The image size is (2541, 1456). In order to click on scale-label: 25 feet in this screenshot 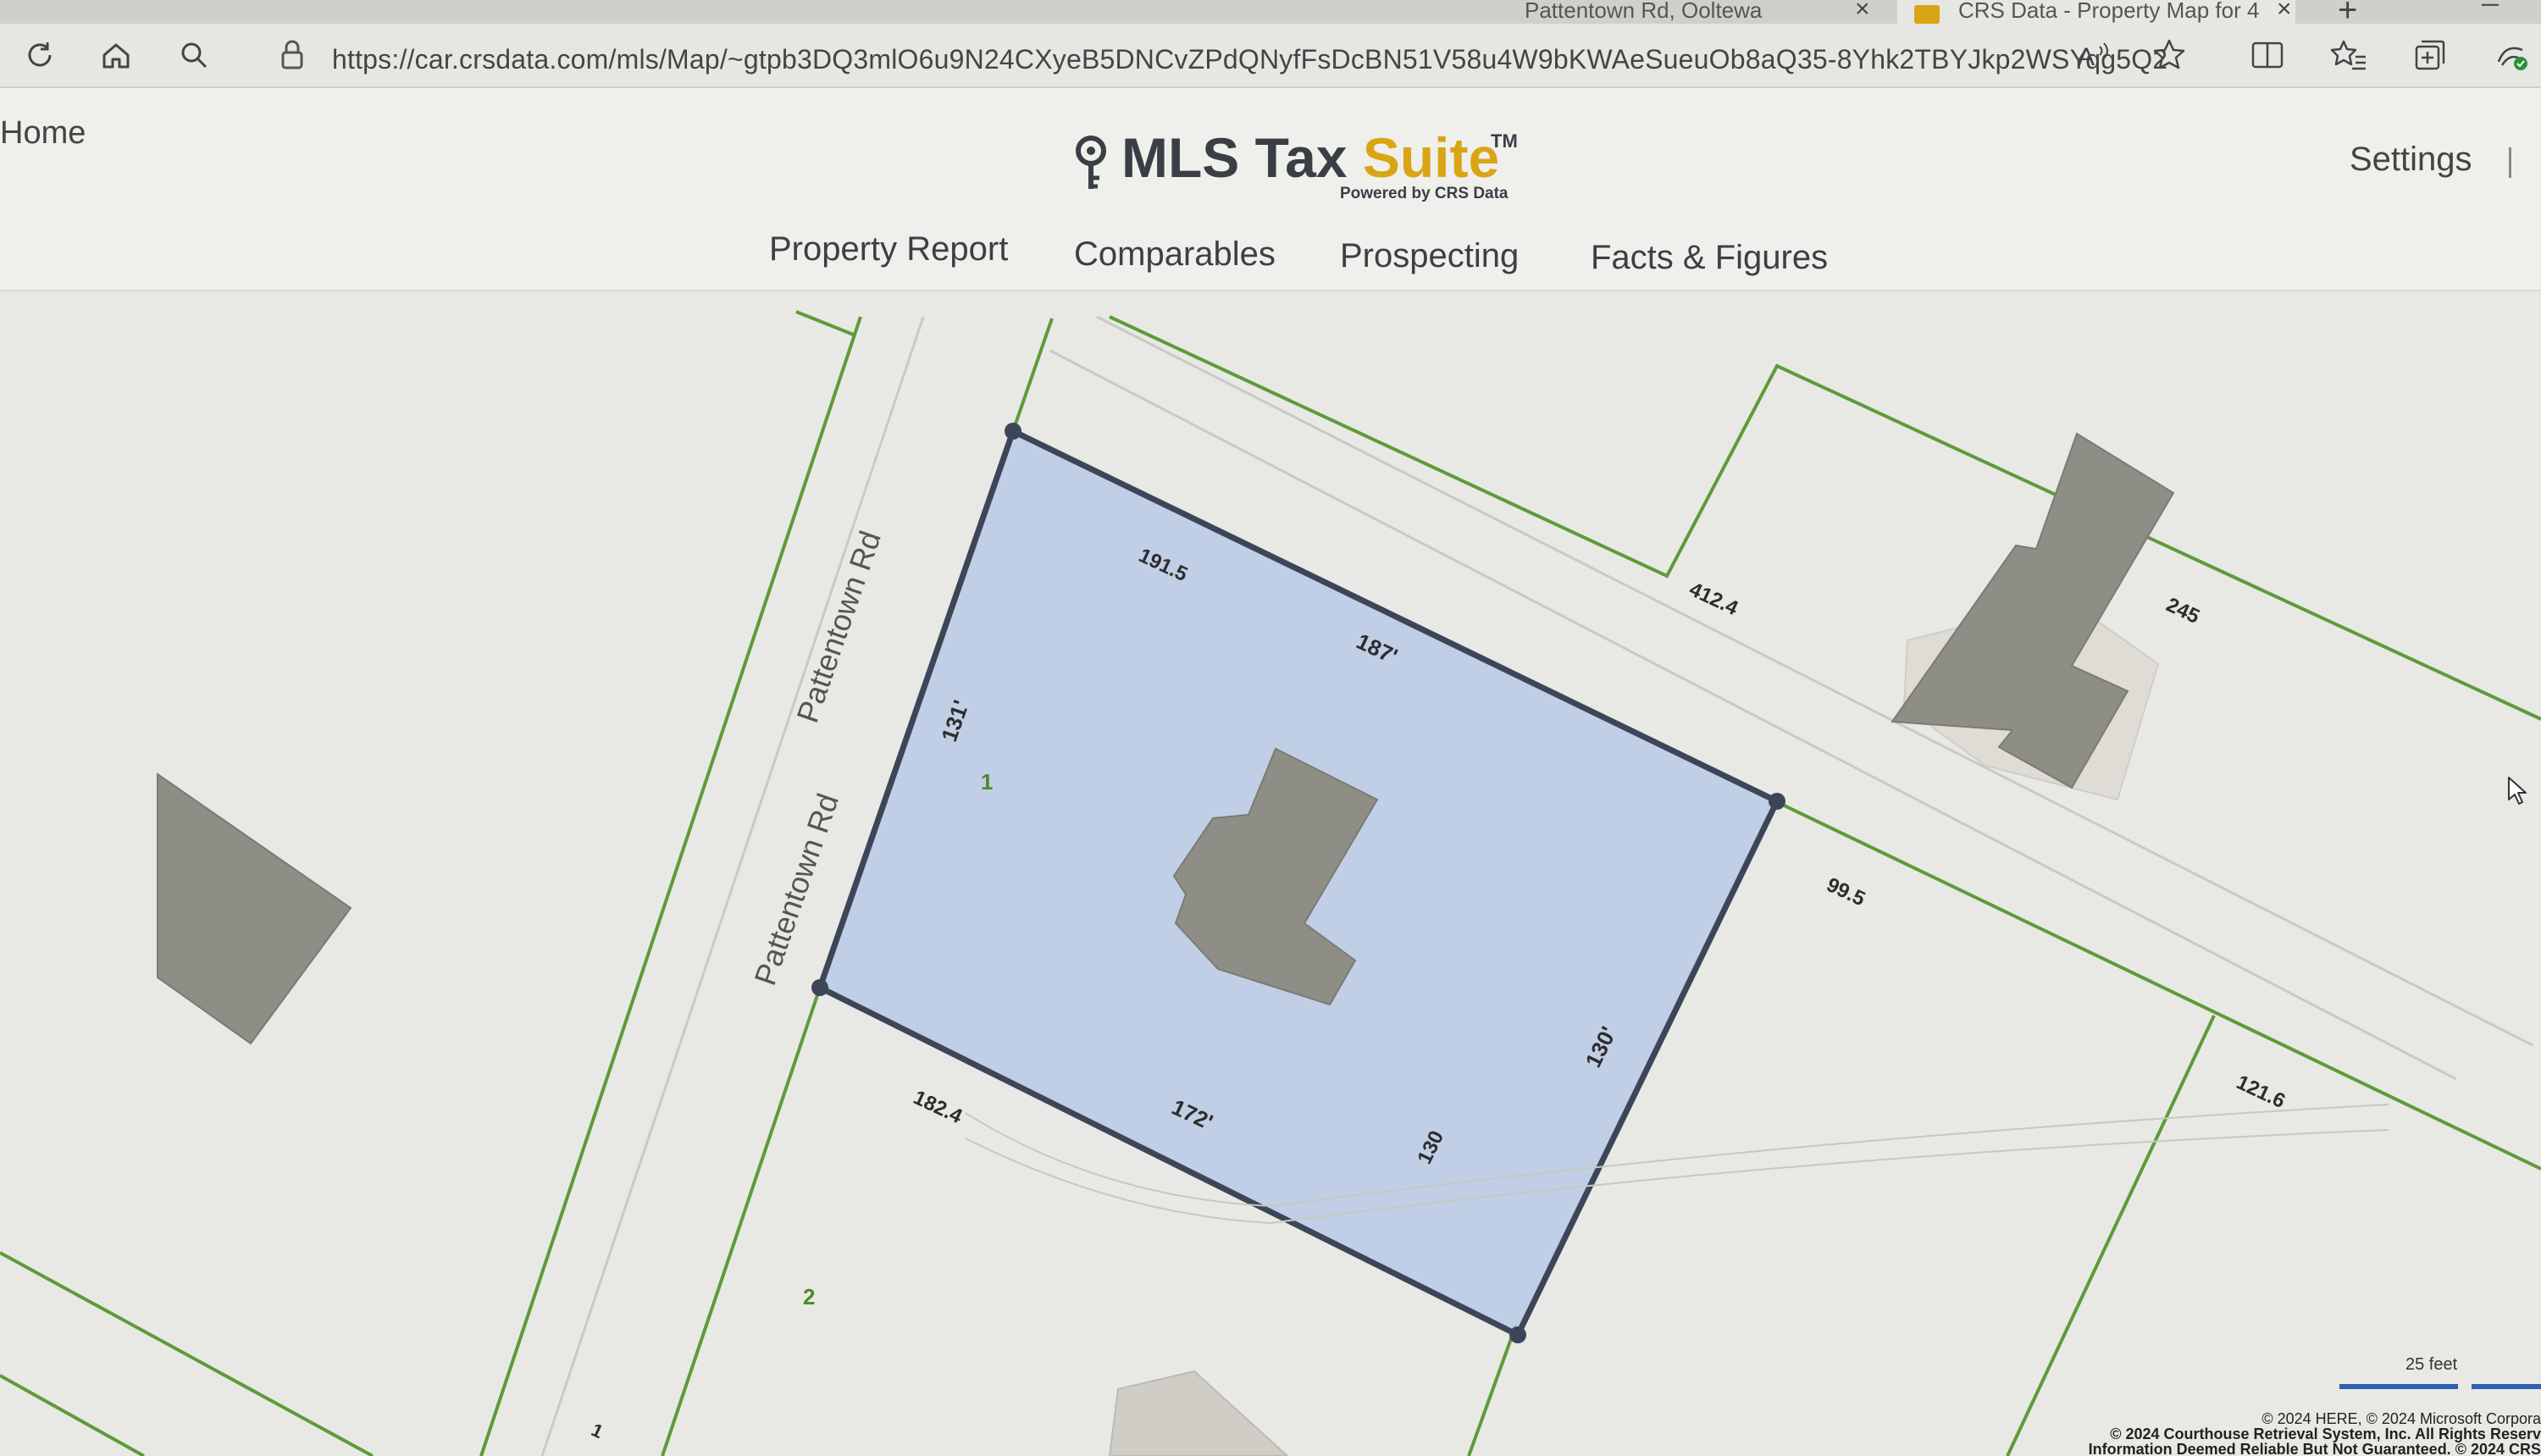, I will do `click(2431, 1364)`.